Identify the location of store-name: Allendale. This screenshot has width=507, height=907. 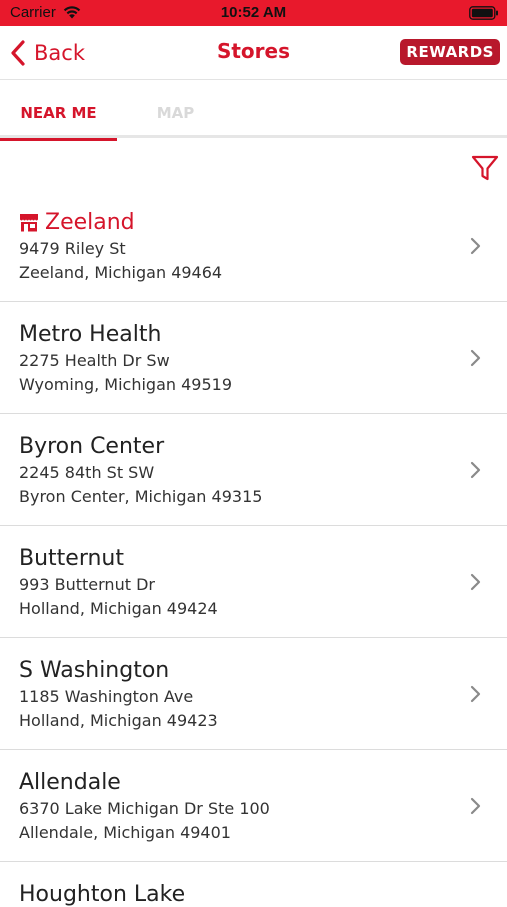
(70, 782).